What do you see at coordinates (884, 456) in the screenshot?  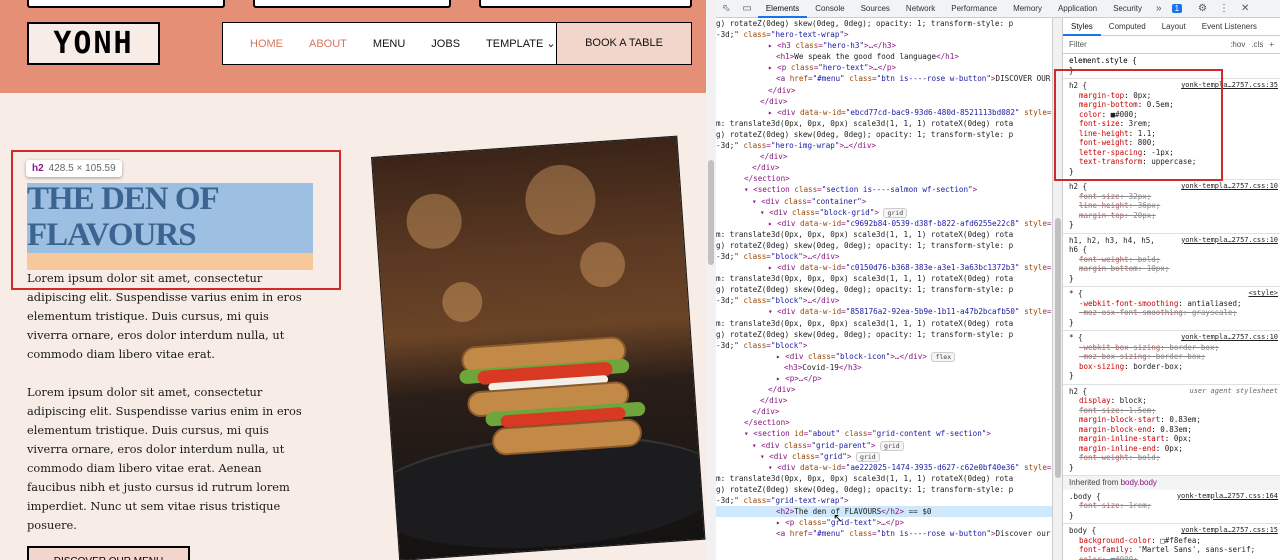 I see `dom-line: ▾ <div class="grid"> grid` at bounding box center [884, 456].